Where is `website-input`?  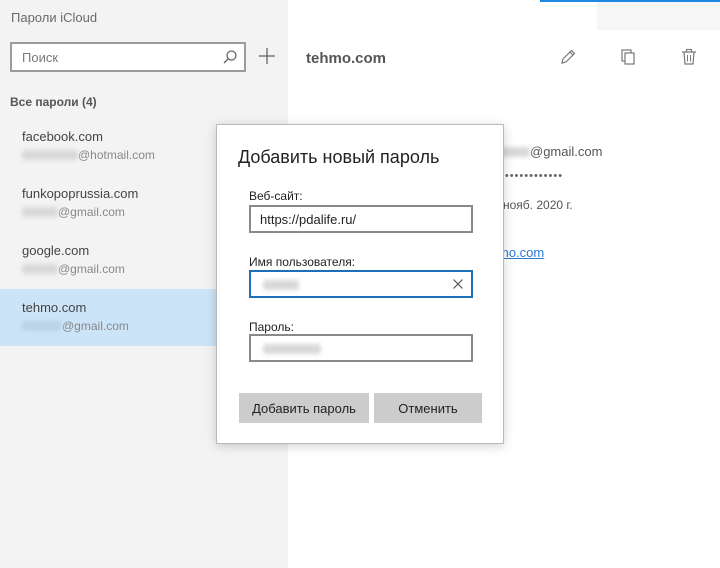 website-input is located at coordinates (361, 219).